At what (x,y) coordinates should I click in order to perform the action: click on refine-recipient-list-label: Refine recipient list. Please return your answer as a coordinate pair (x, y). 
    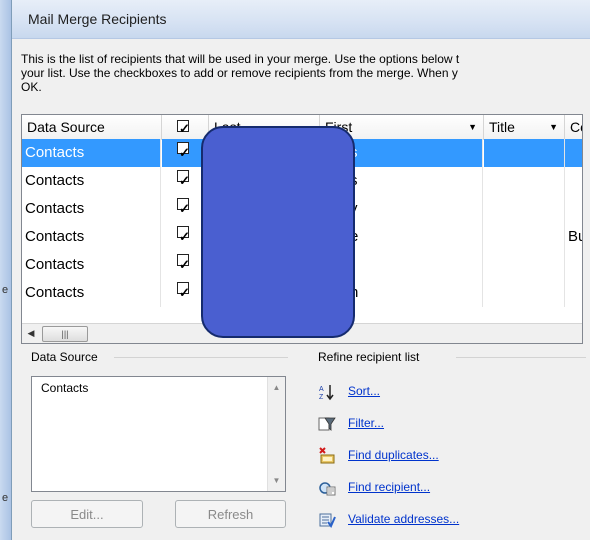
    Looking at the image, I should click on (369, 357).